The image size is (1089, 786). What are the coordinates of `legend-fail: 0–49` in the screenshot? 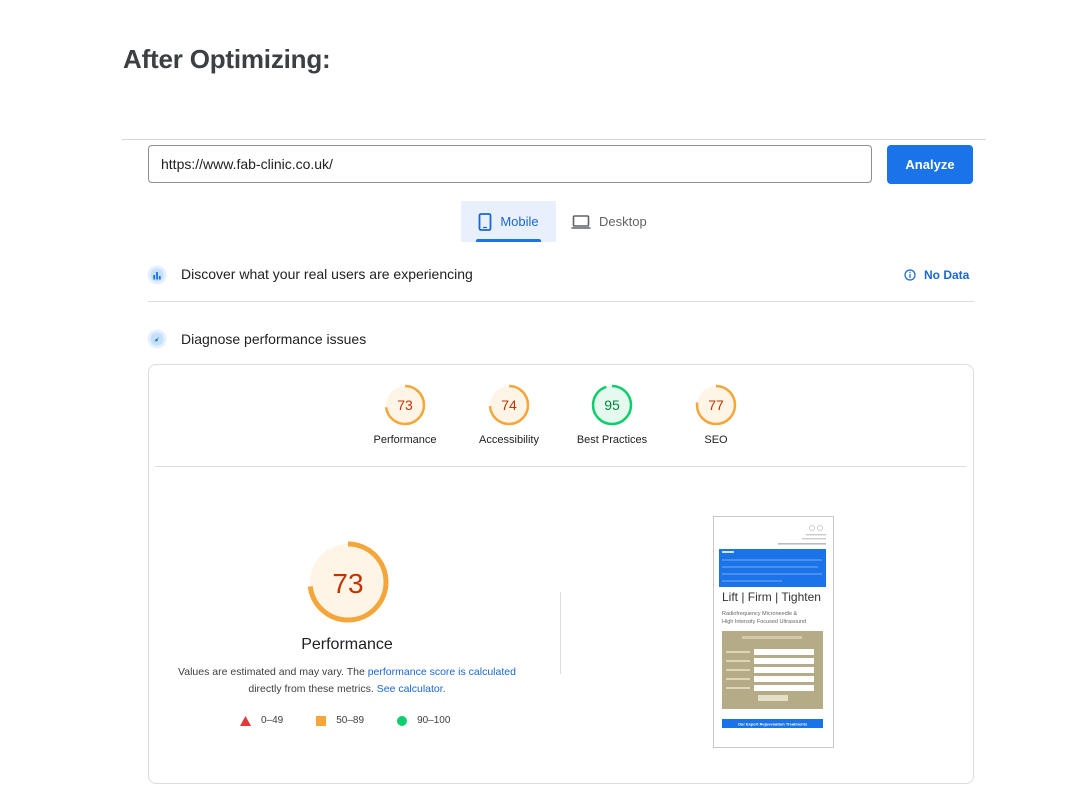 It's located at (261, 720).